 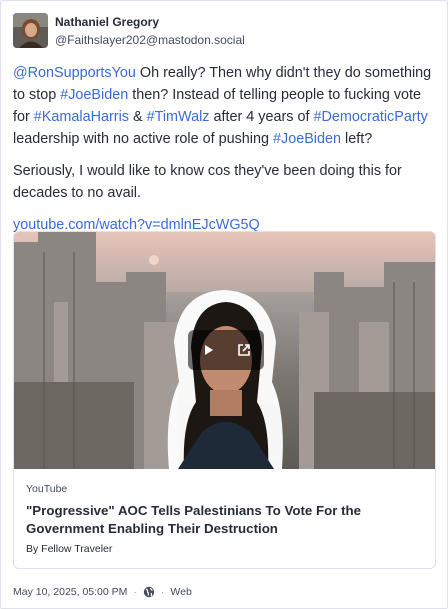 I want to click on play-icon, so click(x=208, y=350).